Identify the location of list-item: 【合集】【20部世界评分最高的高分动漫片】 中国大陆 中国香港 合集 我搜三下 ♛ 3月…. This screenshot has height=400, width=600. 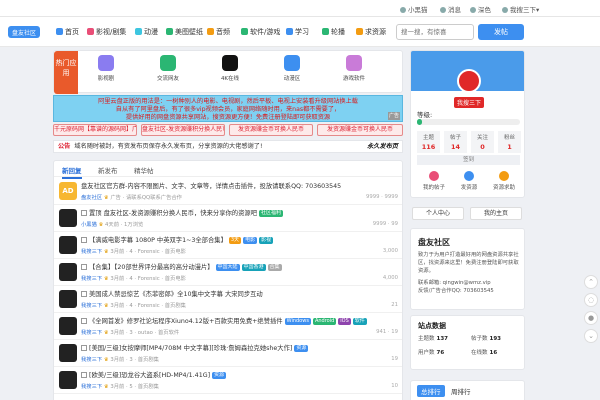
(228, 272).